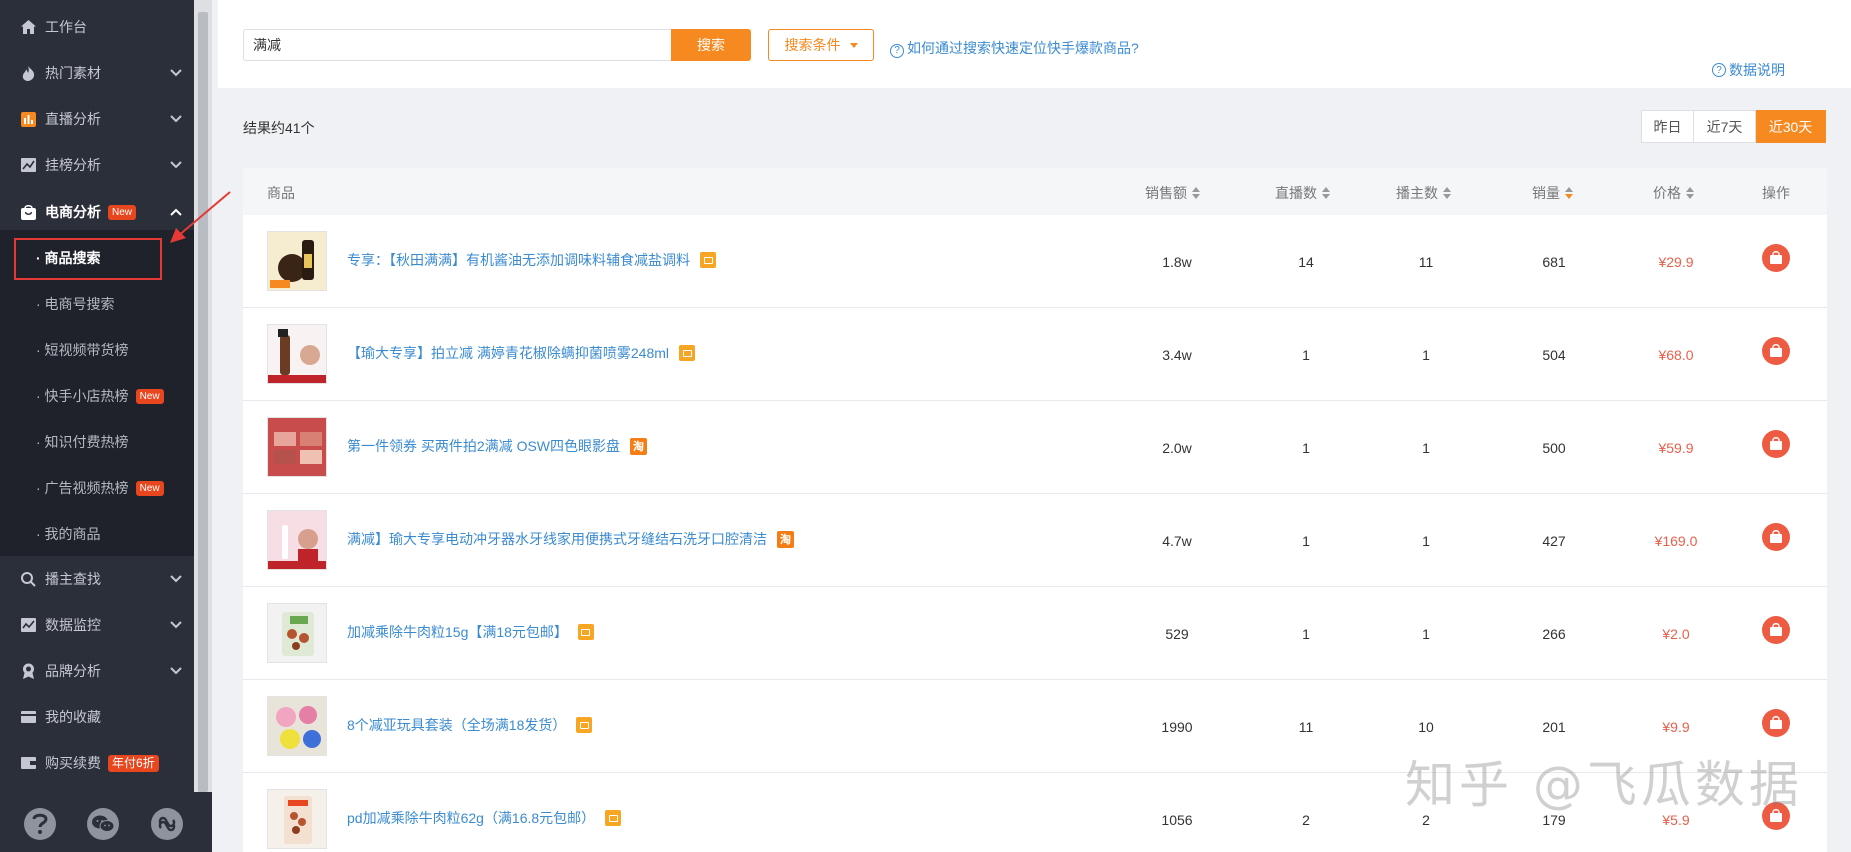 Image resolution: width=1851 pixels, height=852 pixels. I want to click on sidebar-item-live-analysis: 直播分析, so click(97, 119).